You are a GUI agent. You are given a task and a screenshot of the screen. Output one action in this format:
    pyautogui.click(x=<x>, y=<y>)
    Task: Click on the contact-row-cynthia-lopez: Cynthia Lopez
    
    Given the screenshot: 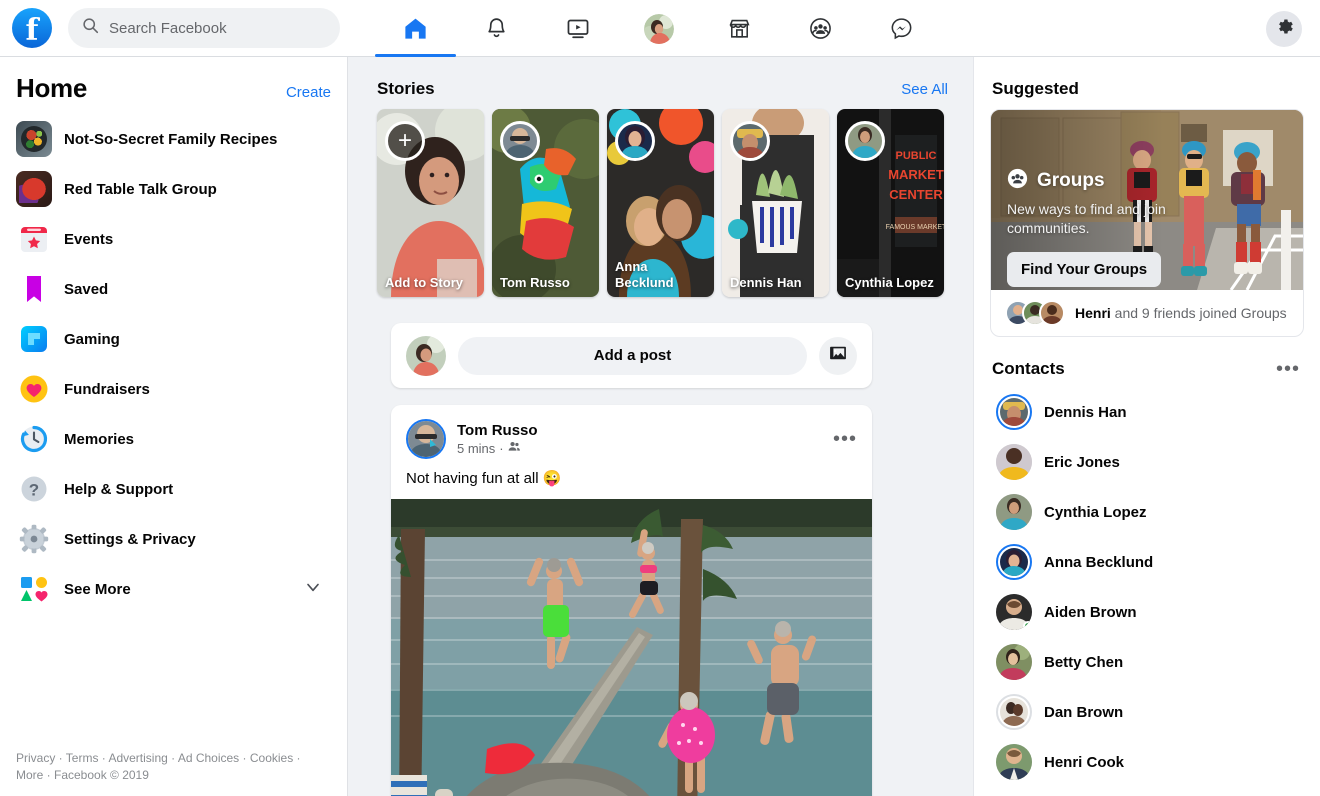 What is the action you would take?
    pyautogui.click(x=1147, y=512)
    